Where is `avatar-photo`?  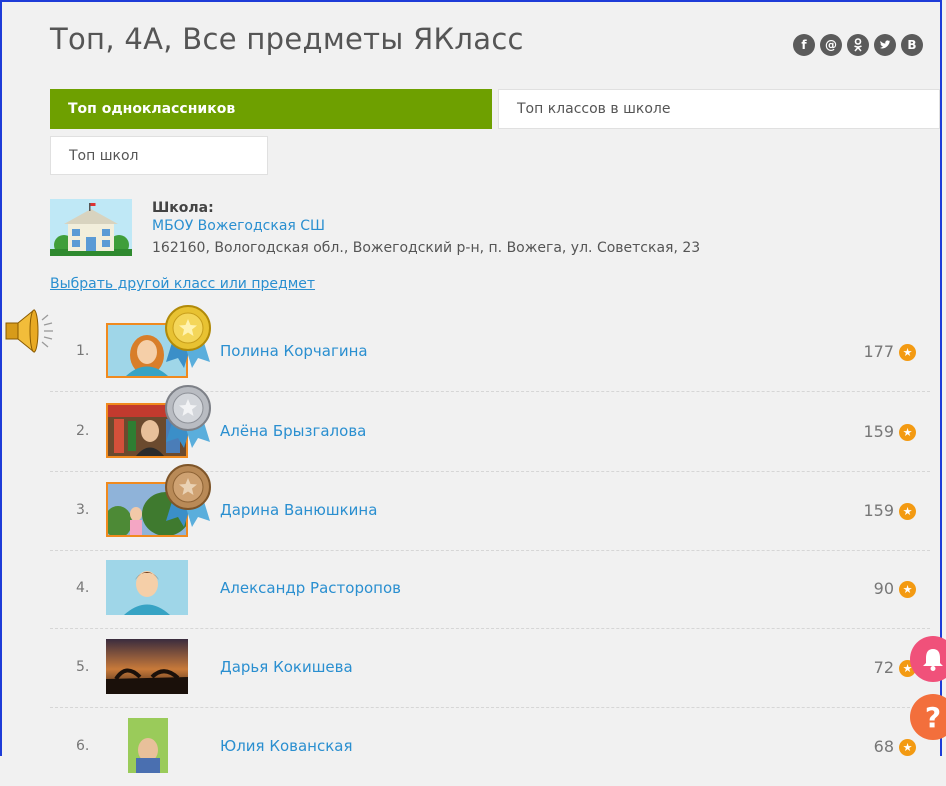
avatar-photo is located at coordinates (147, 745).